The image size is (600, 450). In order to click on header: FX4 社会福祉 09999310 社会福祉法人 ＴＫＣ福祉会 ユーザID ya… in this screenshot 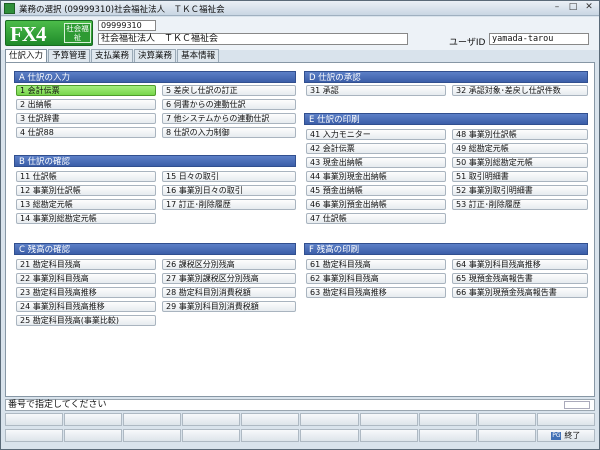, I will do `click(300, 33)`.